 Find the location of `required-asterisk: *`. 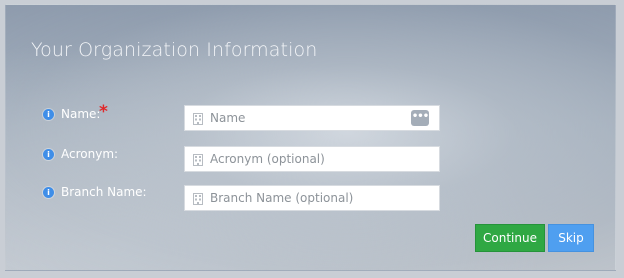

required-asterisk: * is located at coordinates (103, 112).